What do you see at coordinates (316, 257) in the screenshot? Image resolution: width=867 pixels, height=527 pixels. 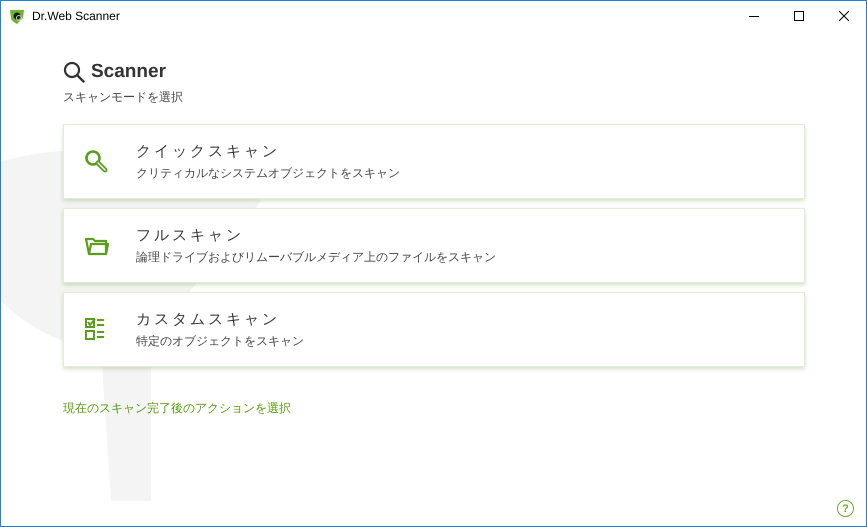 I see `scan-mode-description: 論理ドライブおよびリムーバブルメディア上のファイルをスキャン` at bounding box center [316, 257].